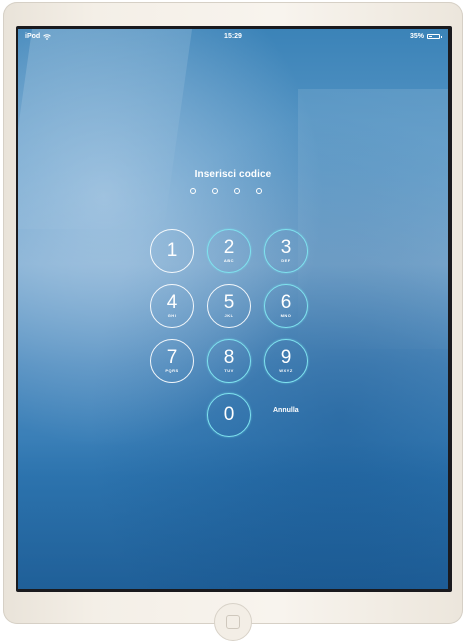  I want to click on keypad-key-6: 6 MNO, so click(286, 306).